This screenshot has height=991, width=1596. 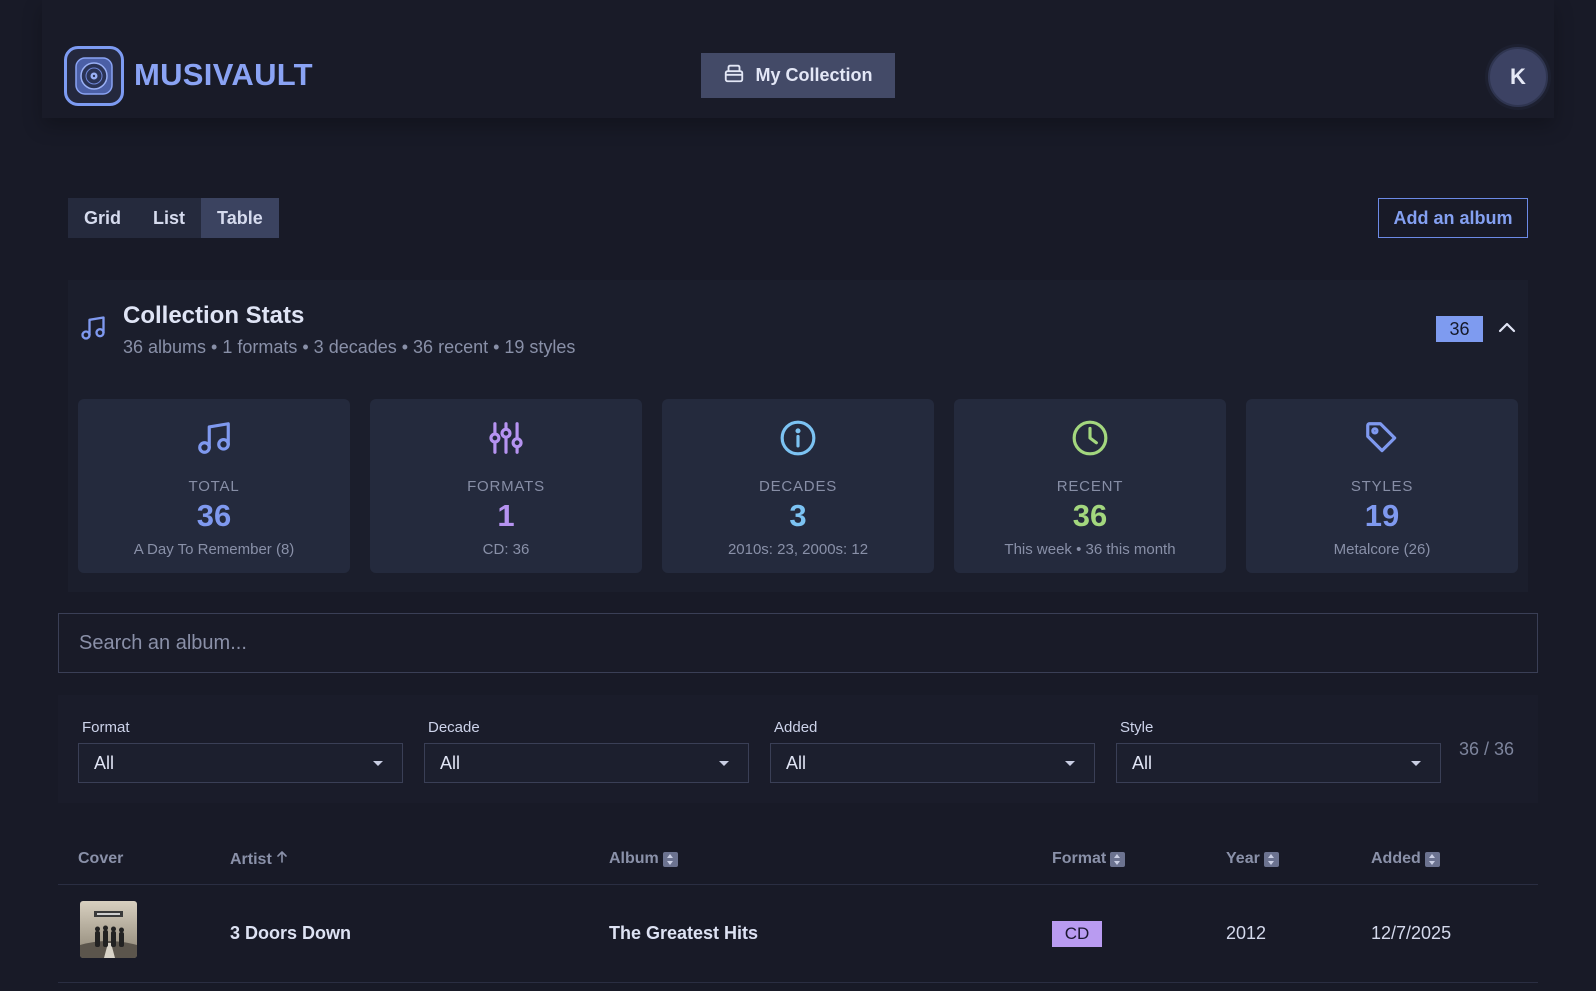 I want to click on info-icon, so click(x=798, y=438).